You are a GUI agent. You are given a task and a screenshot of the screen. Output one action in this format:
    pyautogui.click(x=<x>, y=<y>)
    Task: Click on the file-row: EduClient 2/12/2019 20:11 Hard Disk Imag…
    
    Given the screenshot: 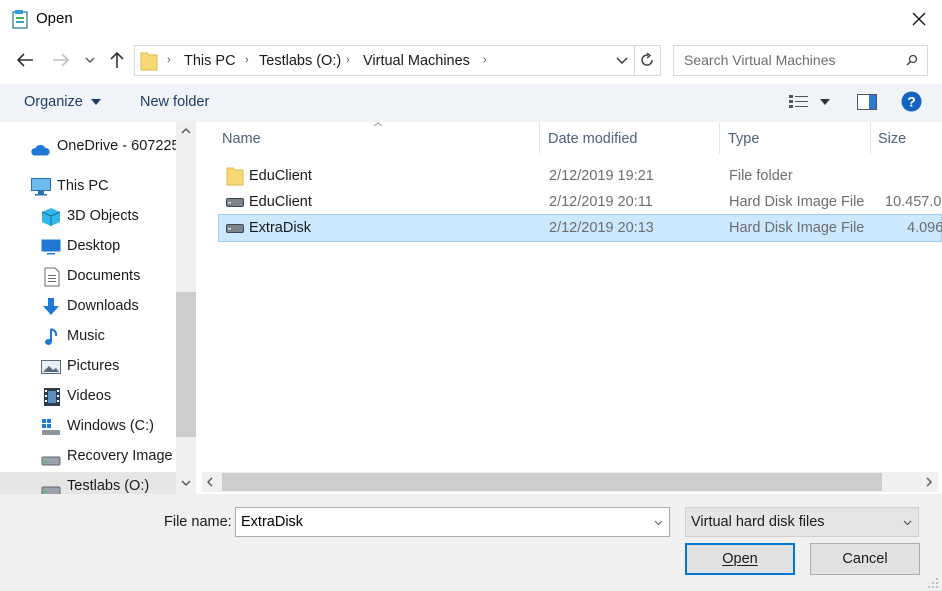 What is the action you would take?
    pyautogui.click(x=580, y=202)
    